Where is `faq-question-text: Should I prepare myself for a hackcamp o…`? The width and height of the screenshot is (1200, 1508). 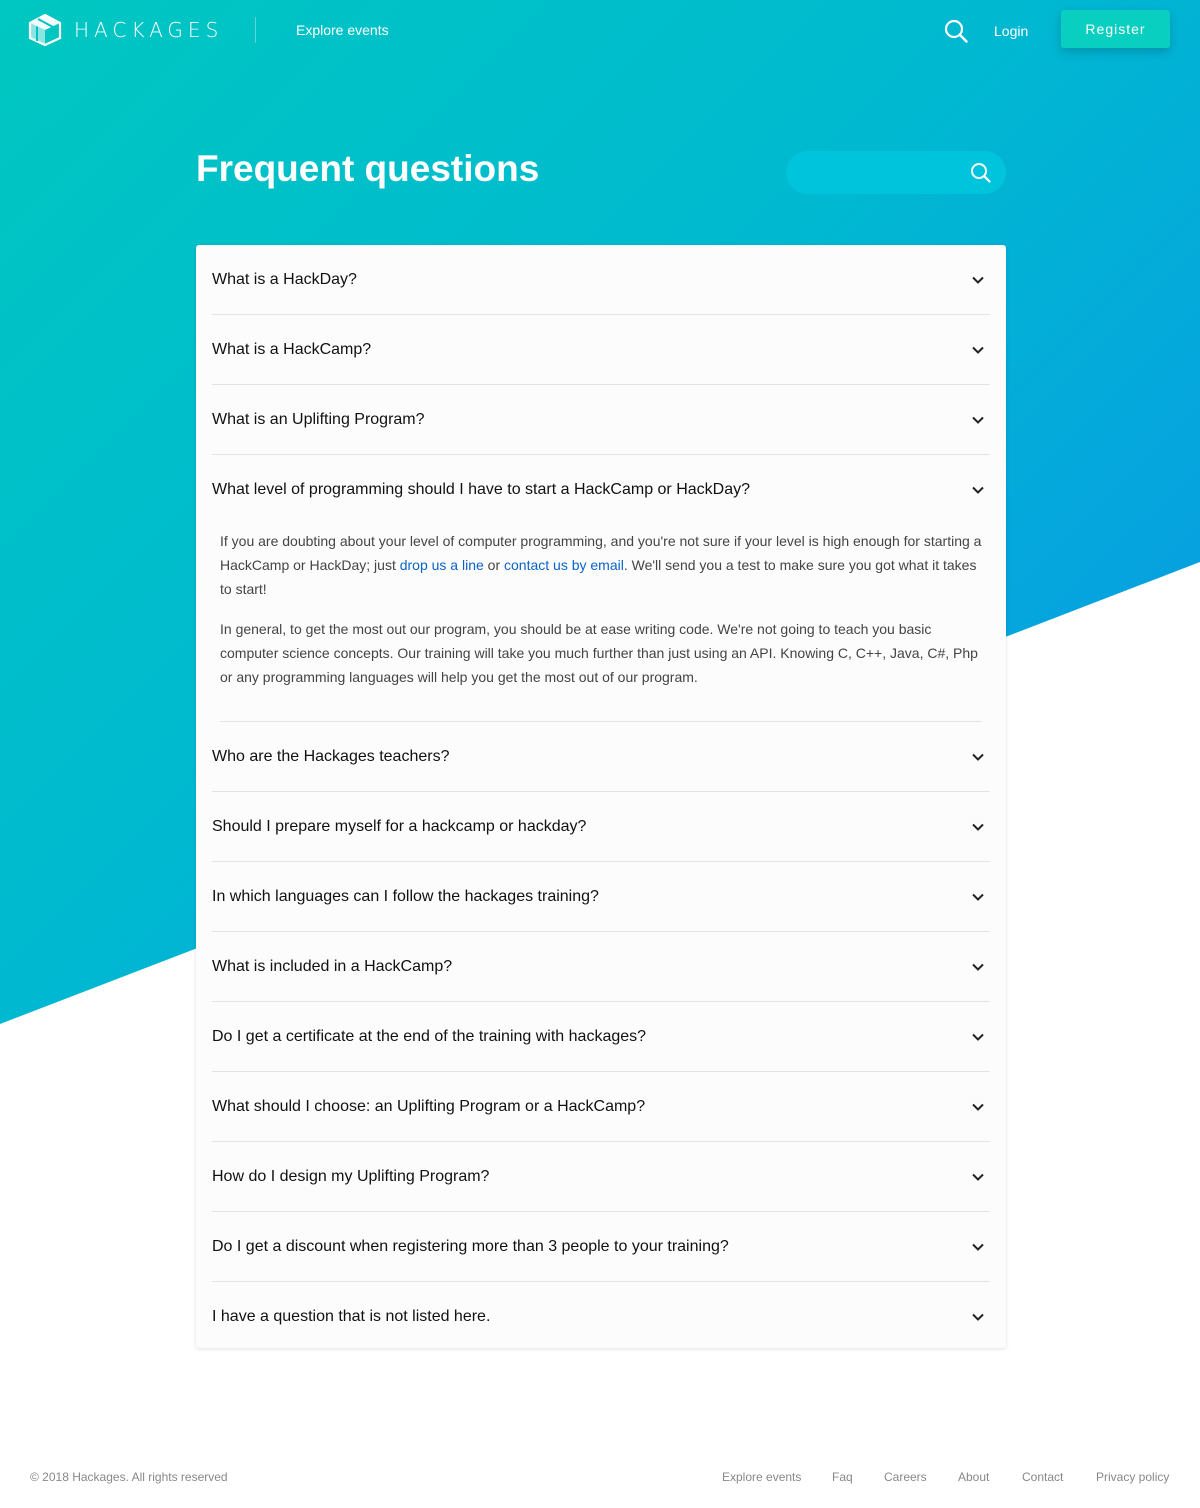
faq-question-text: Should I prepare myself for a hackcamp o… is located at coordinates (399, 826).